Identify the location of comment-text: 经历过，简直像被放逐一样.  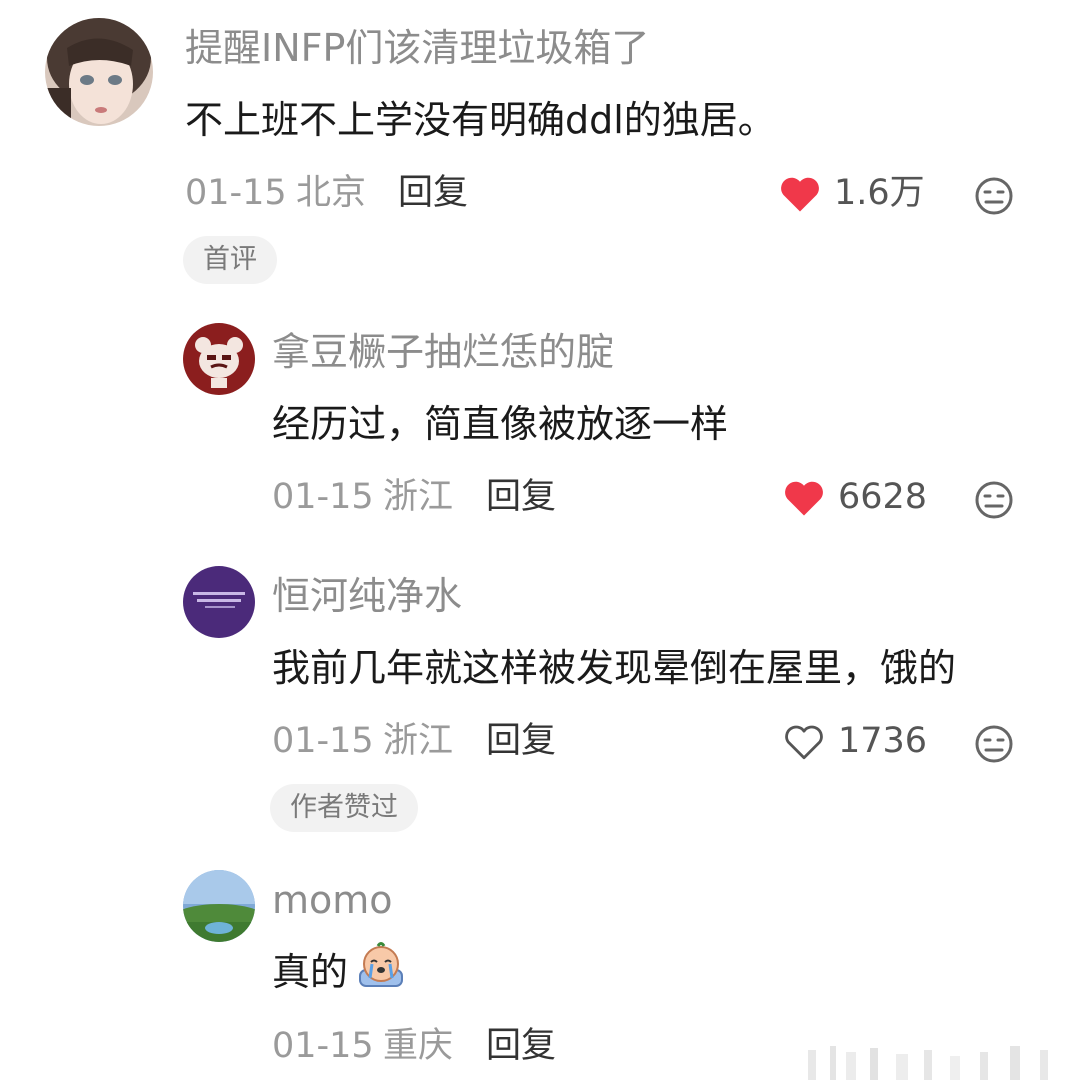
(500, 424).